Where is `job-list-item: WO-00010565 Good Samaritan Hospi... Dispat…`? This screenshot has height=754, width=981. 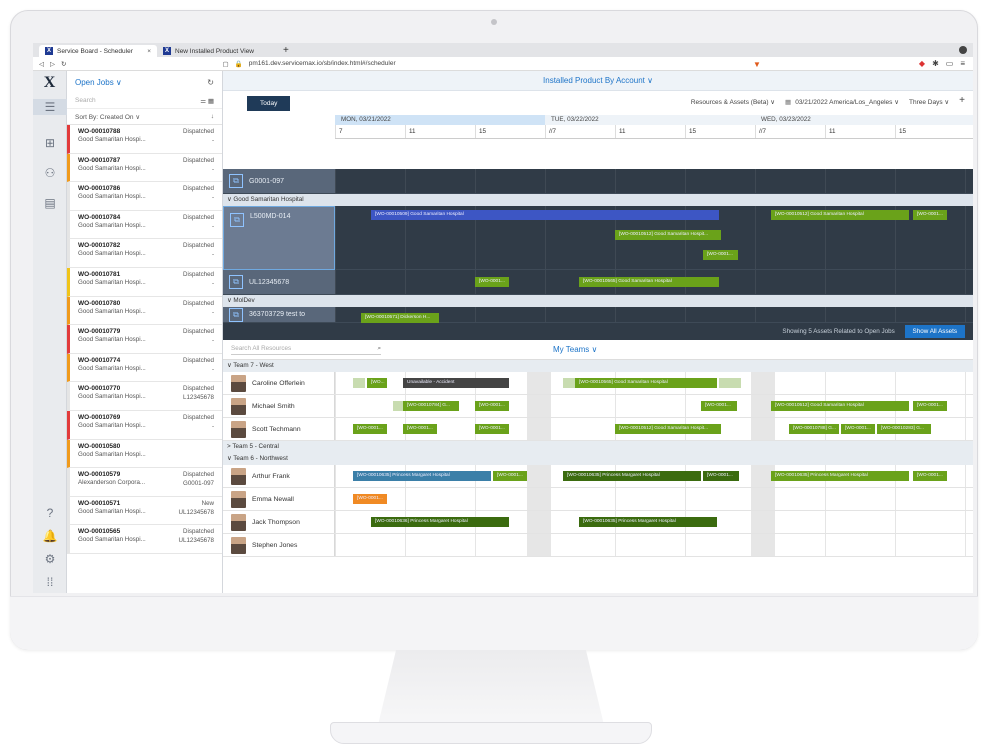
job-list-item: WO-00010565 Good Samaritan Hospi... Dispat… is located at coordinates (144, 539).